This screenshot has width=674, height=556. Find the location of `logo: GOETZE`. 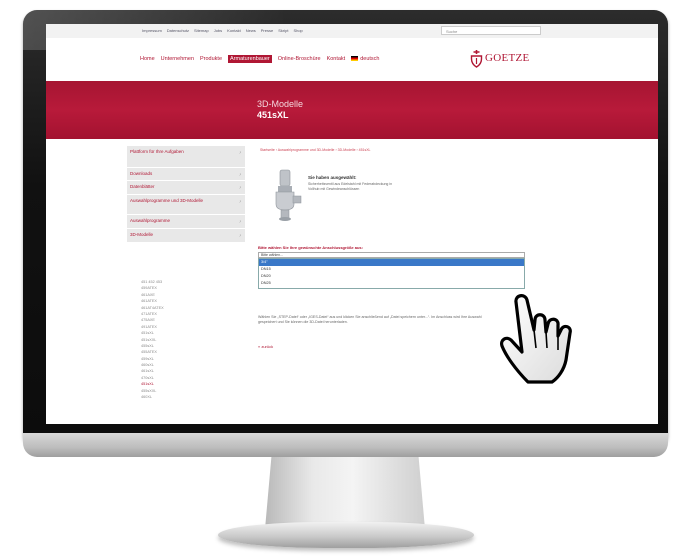

logo: GOETZE is located at coordinates (500, 58).